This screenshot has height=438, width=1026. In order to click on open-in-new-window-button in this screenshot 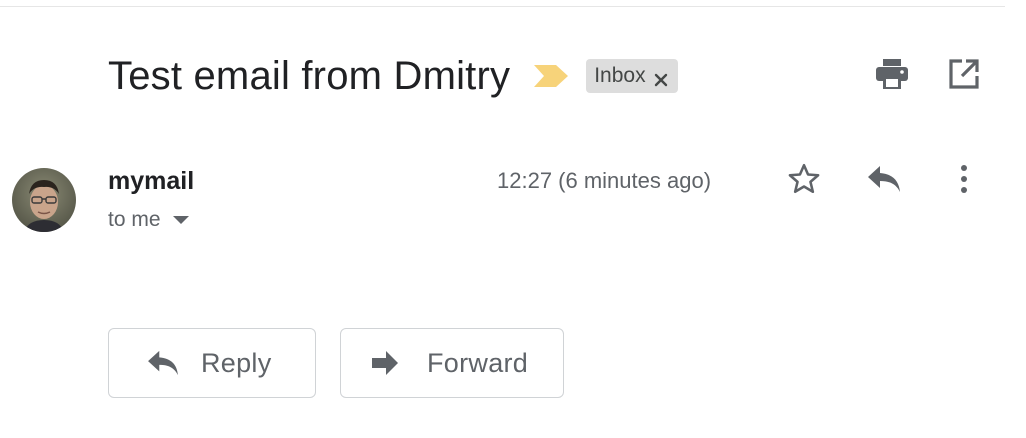, I will do `click(964, 76)`.